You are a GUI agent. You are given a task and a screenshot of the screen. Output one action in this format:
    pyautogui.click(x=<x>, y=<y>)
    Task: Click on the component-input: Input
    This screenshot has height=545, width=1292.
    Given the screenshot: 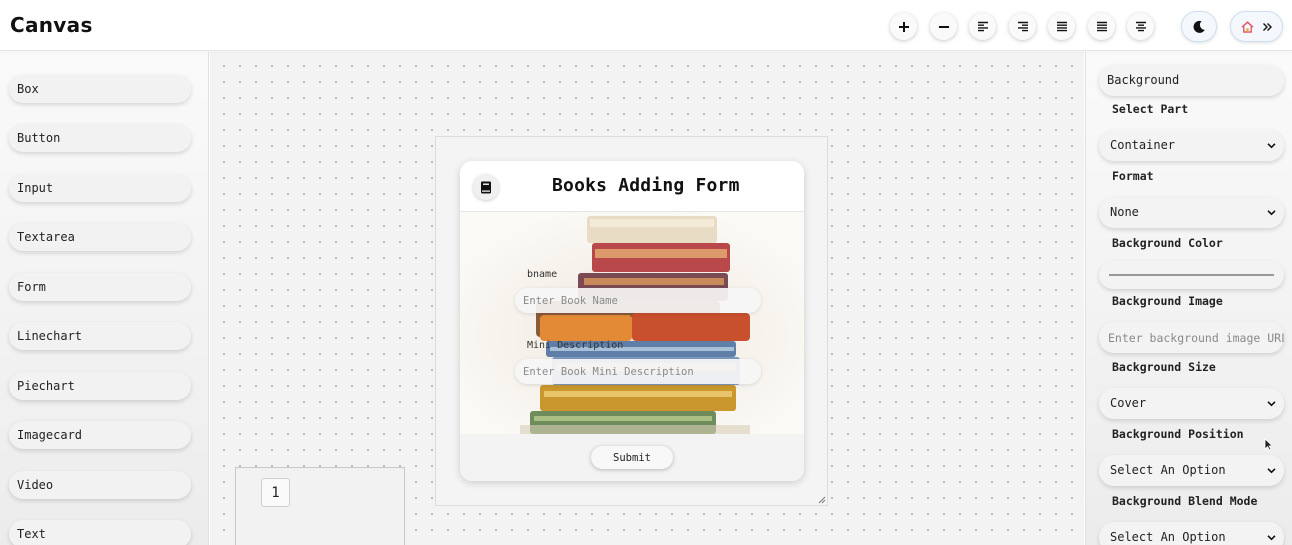 What is the action you would take?
    pyautogui.click(x=100, y=188)
    